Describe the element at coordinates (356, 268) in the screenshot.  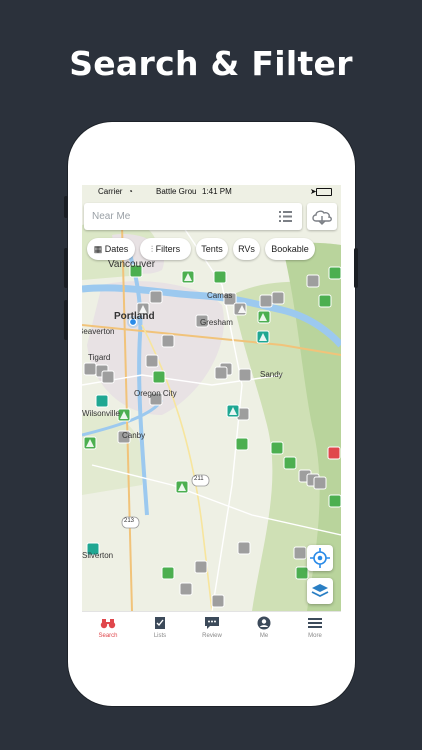
I see `phone-power-button` at that location.